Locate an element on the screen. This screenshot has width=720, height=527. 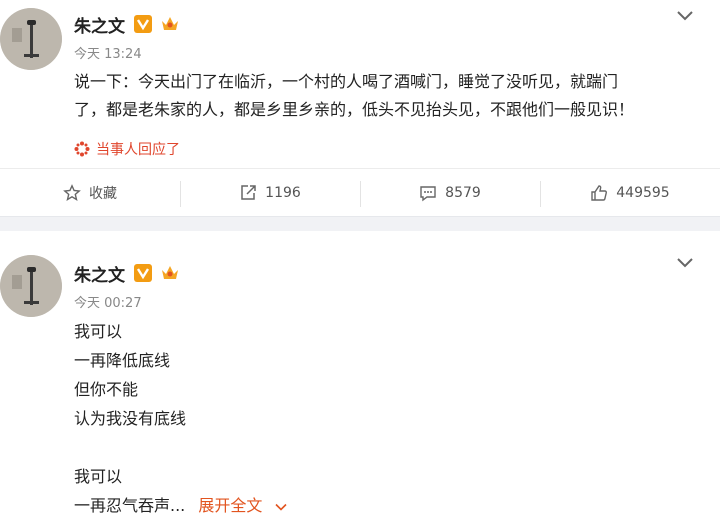
post-text-line: 一再降低底线 is located at coordinates (122, 360).